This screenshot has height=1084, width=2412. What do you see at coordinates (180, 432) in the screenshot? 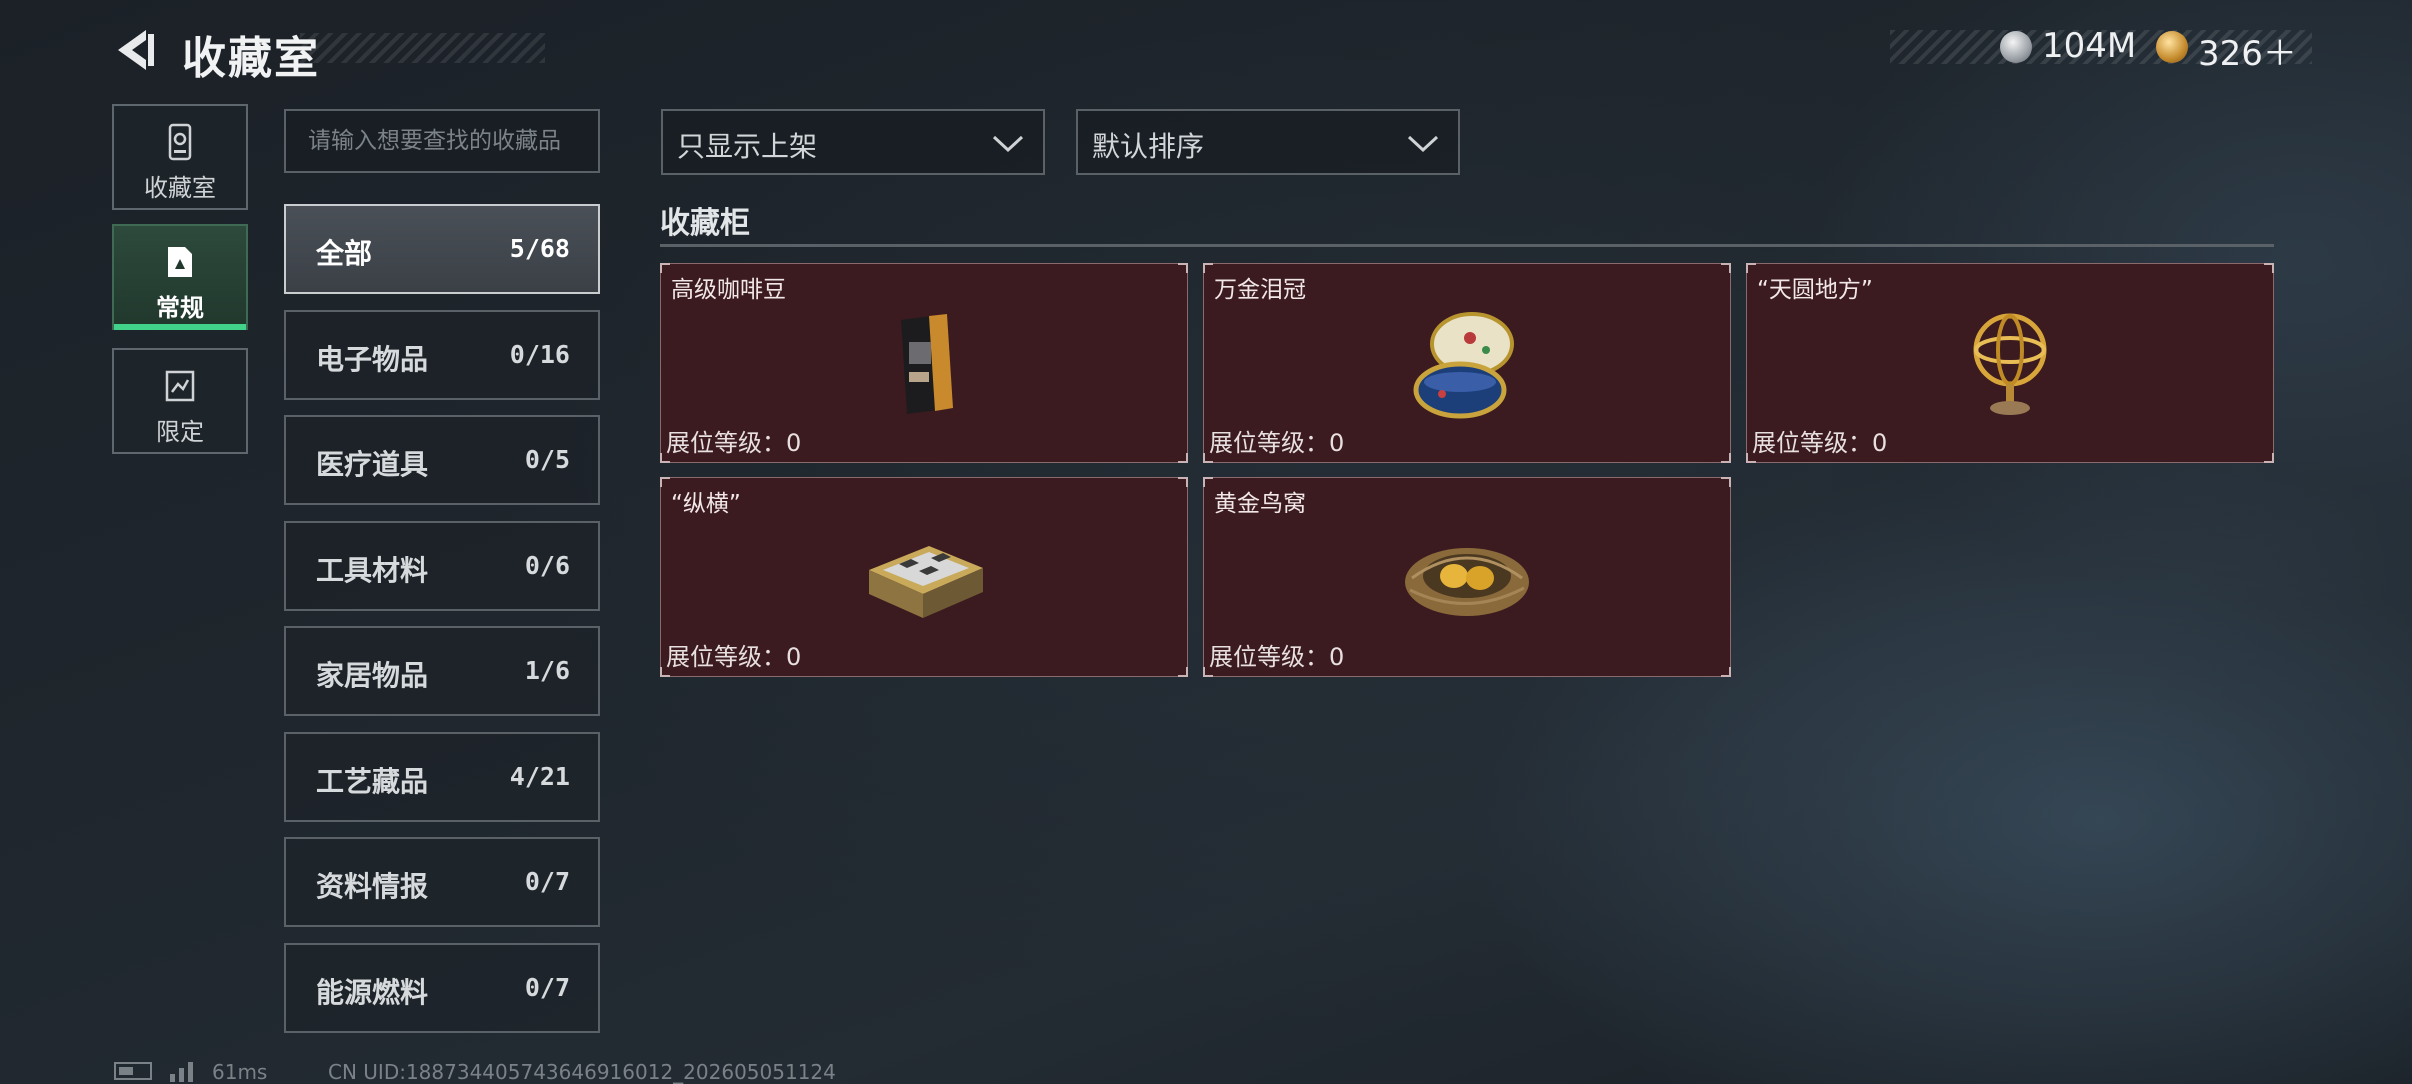
I see `tab-label: 限定` at bounding box center [180, 432].